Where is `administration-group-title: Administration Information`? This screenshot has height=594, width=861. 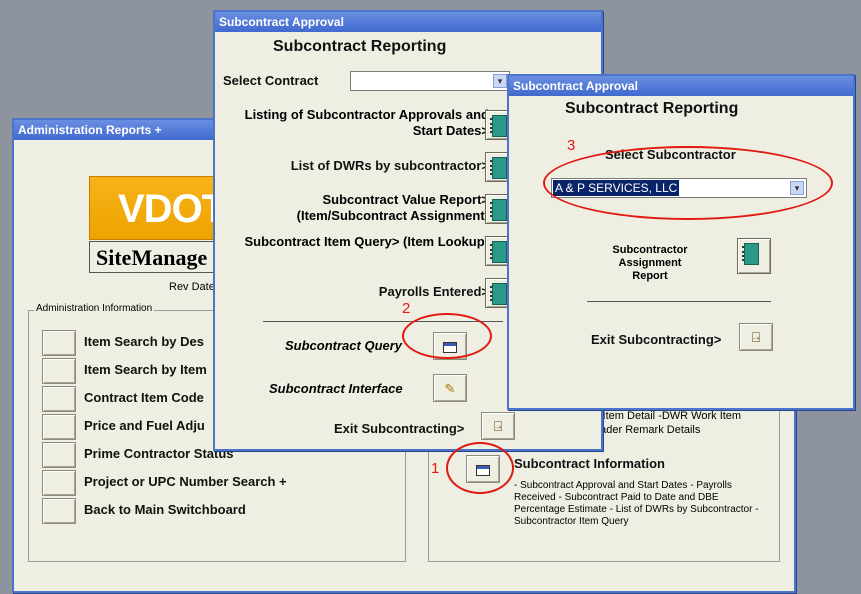
administration-group-title: Administration Information is located at coordinates (94, 308).